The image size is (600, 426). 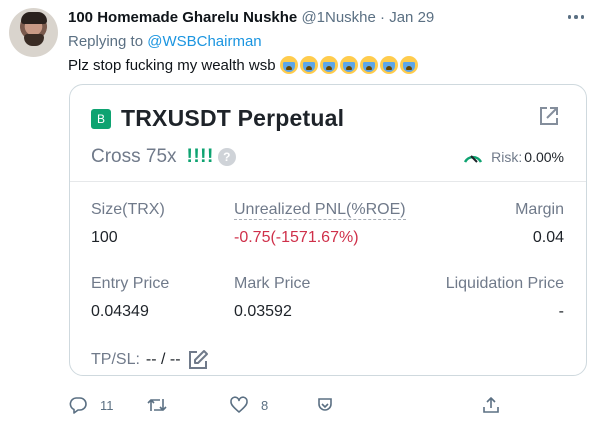 I want to click on replying-handle-link: @WSBChairman, so click(x=204, y=41).